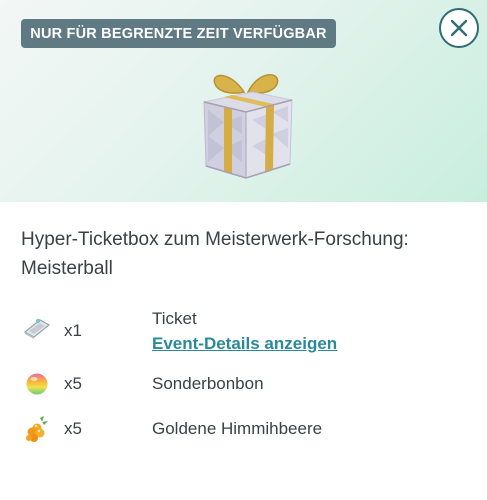 The image size is (487, 500). I want to click on limited-time-badge: NUR FÜR BEGRENZTE ZEIT VERFÜGBAR, so click(178, 33).